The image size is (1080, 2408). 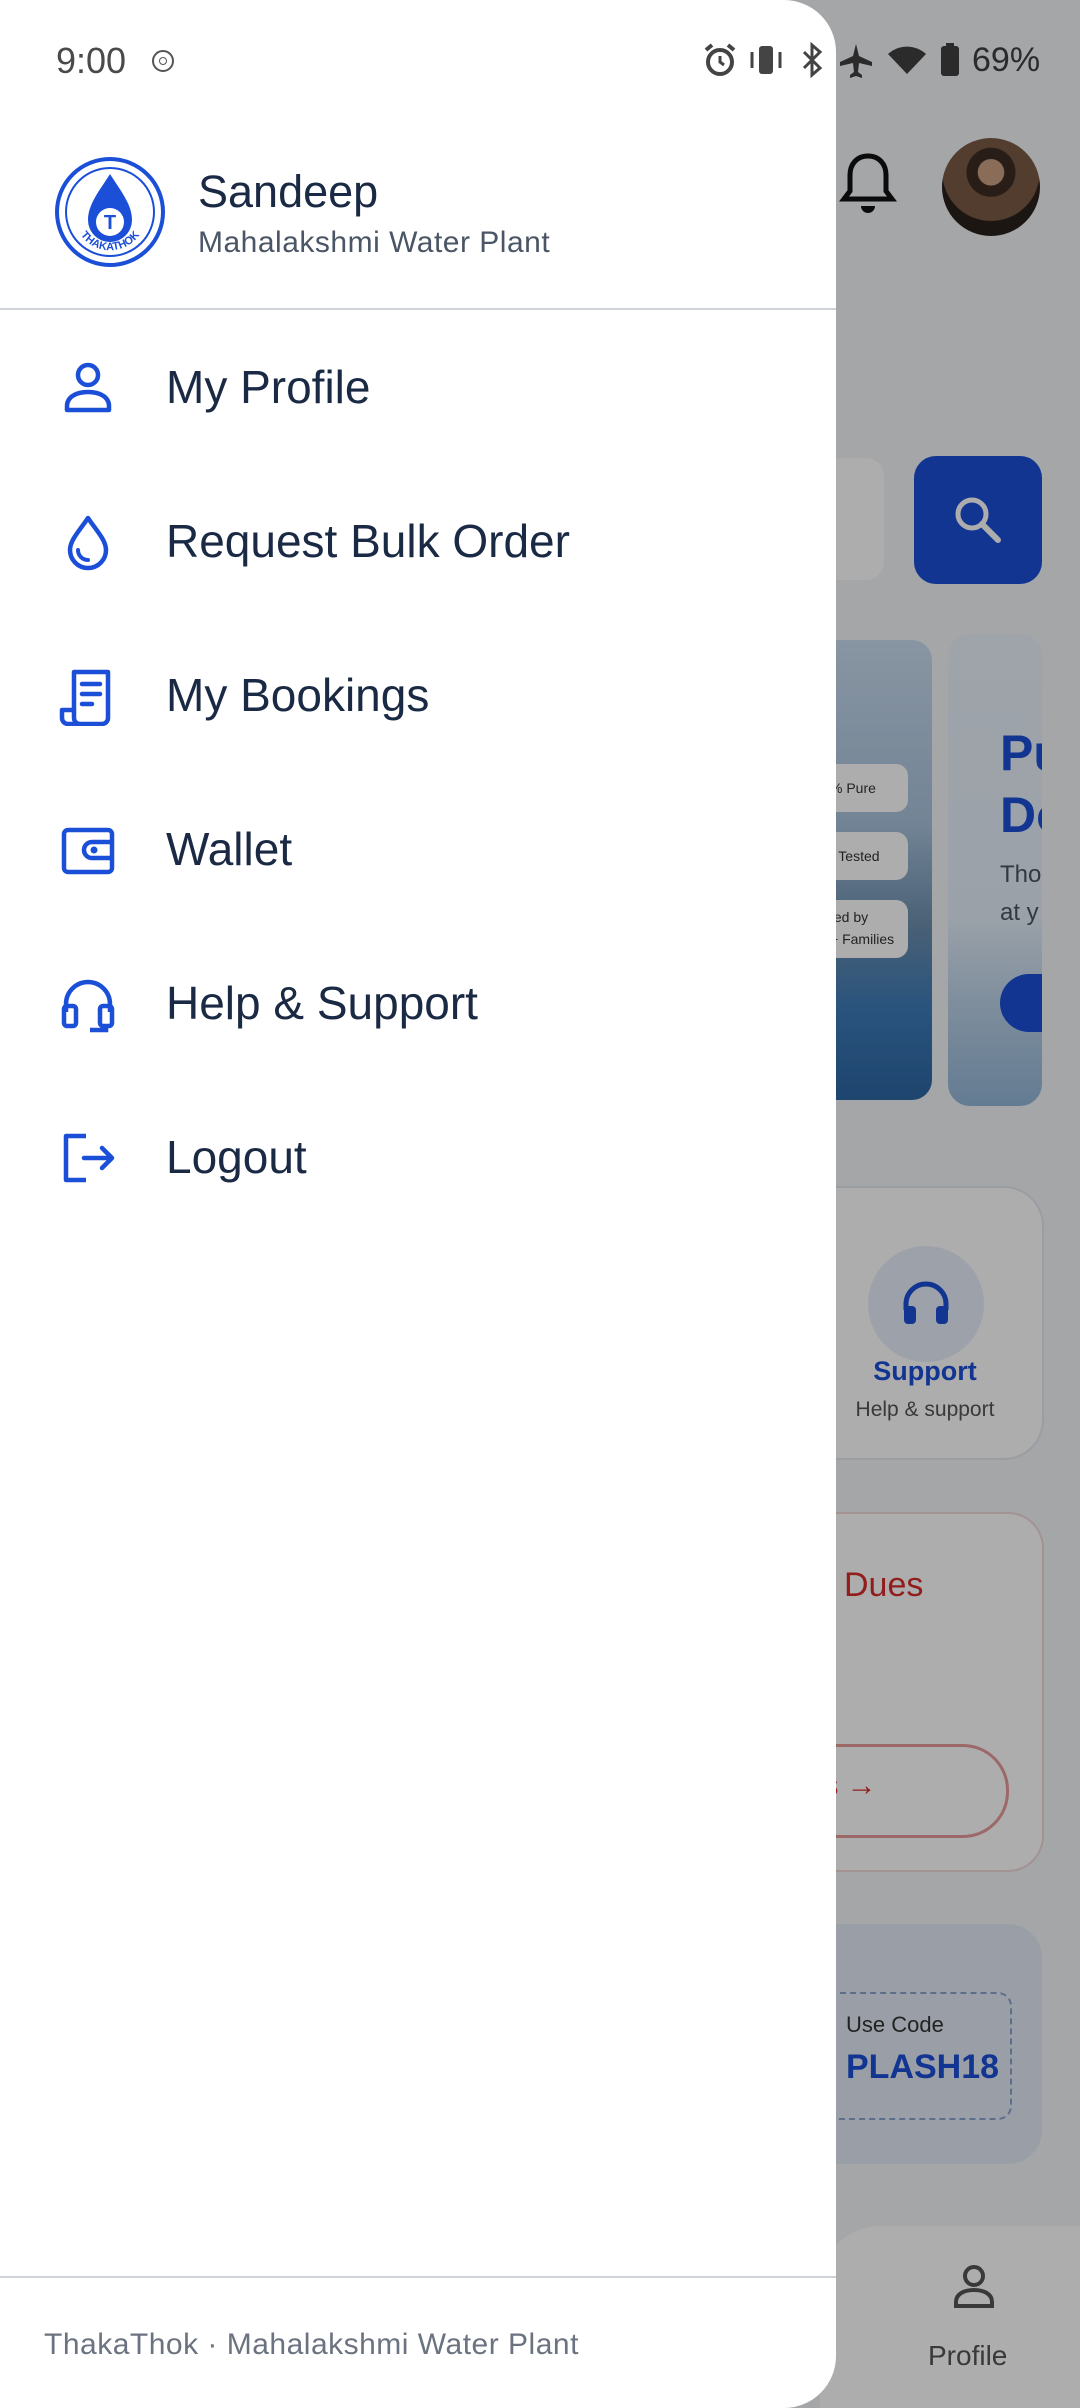 I want to click on menu-item-request-bulk-order: Request Bulk Order, so click(x=418, y=541).